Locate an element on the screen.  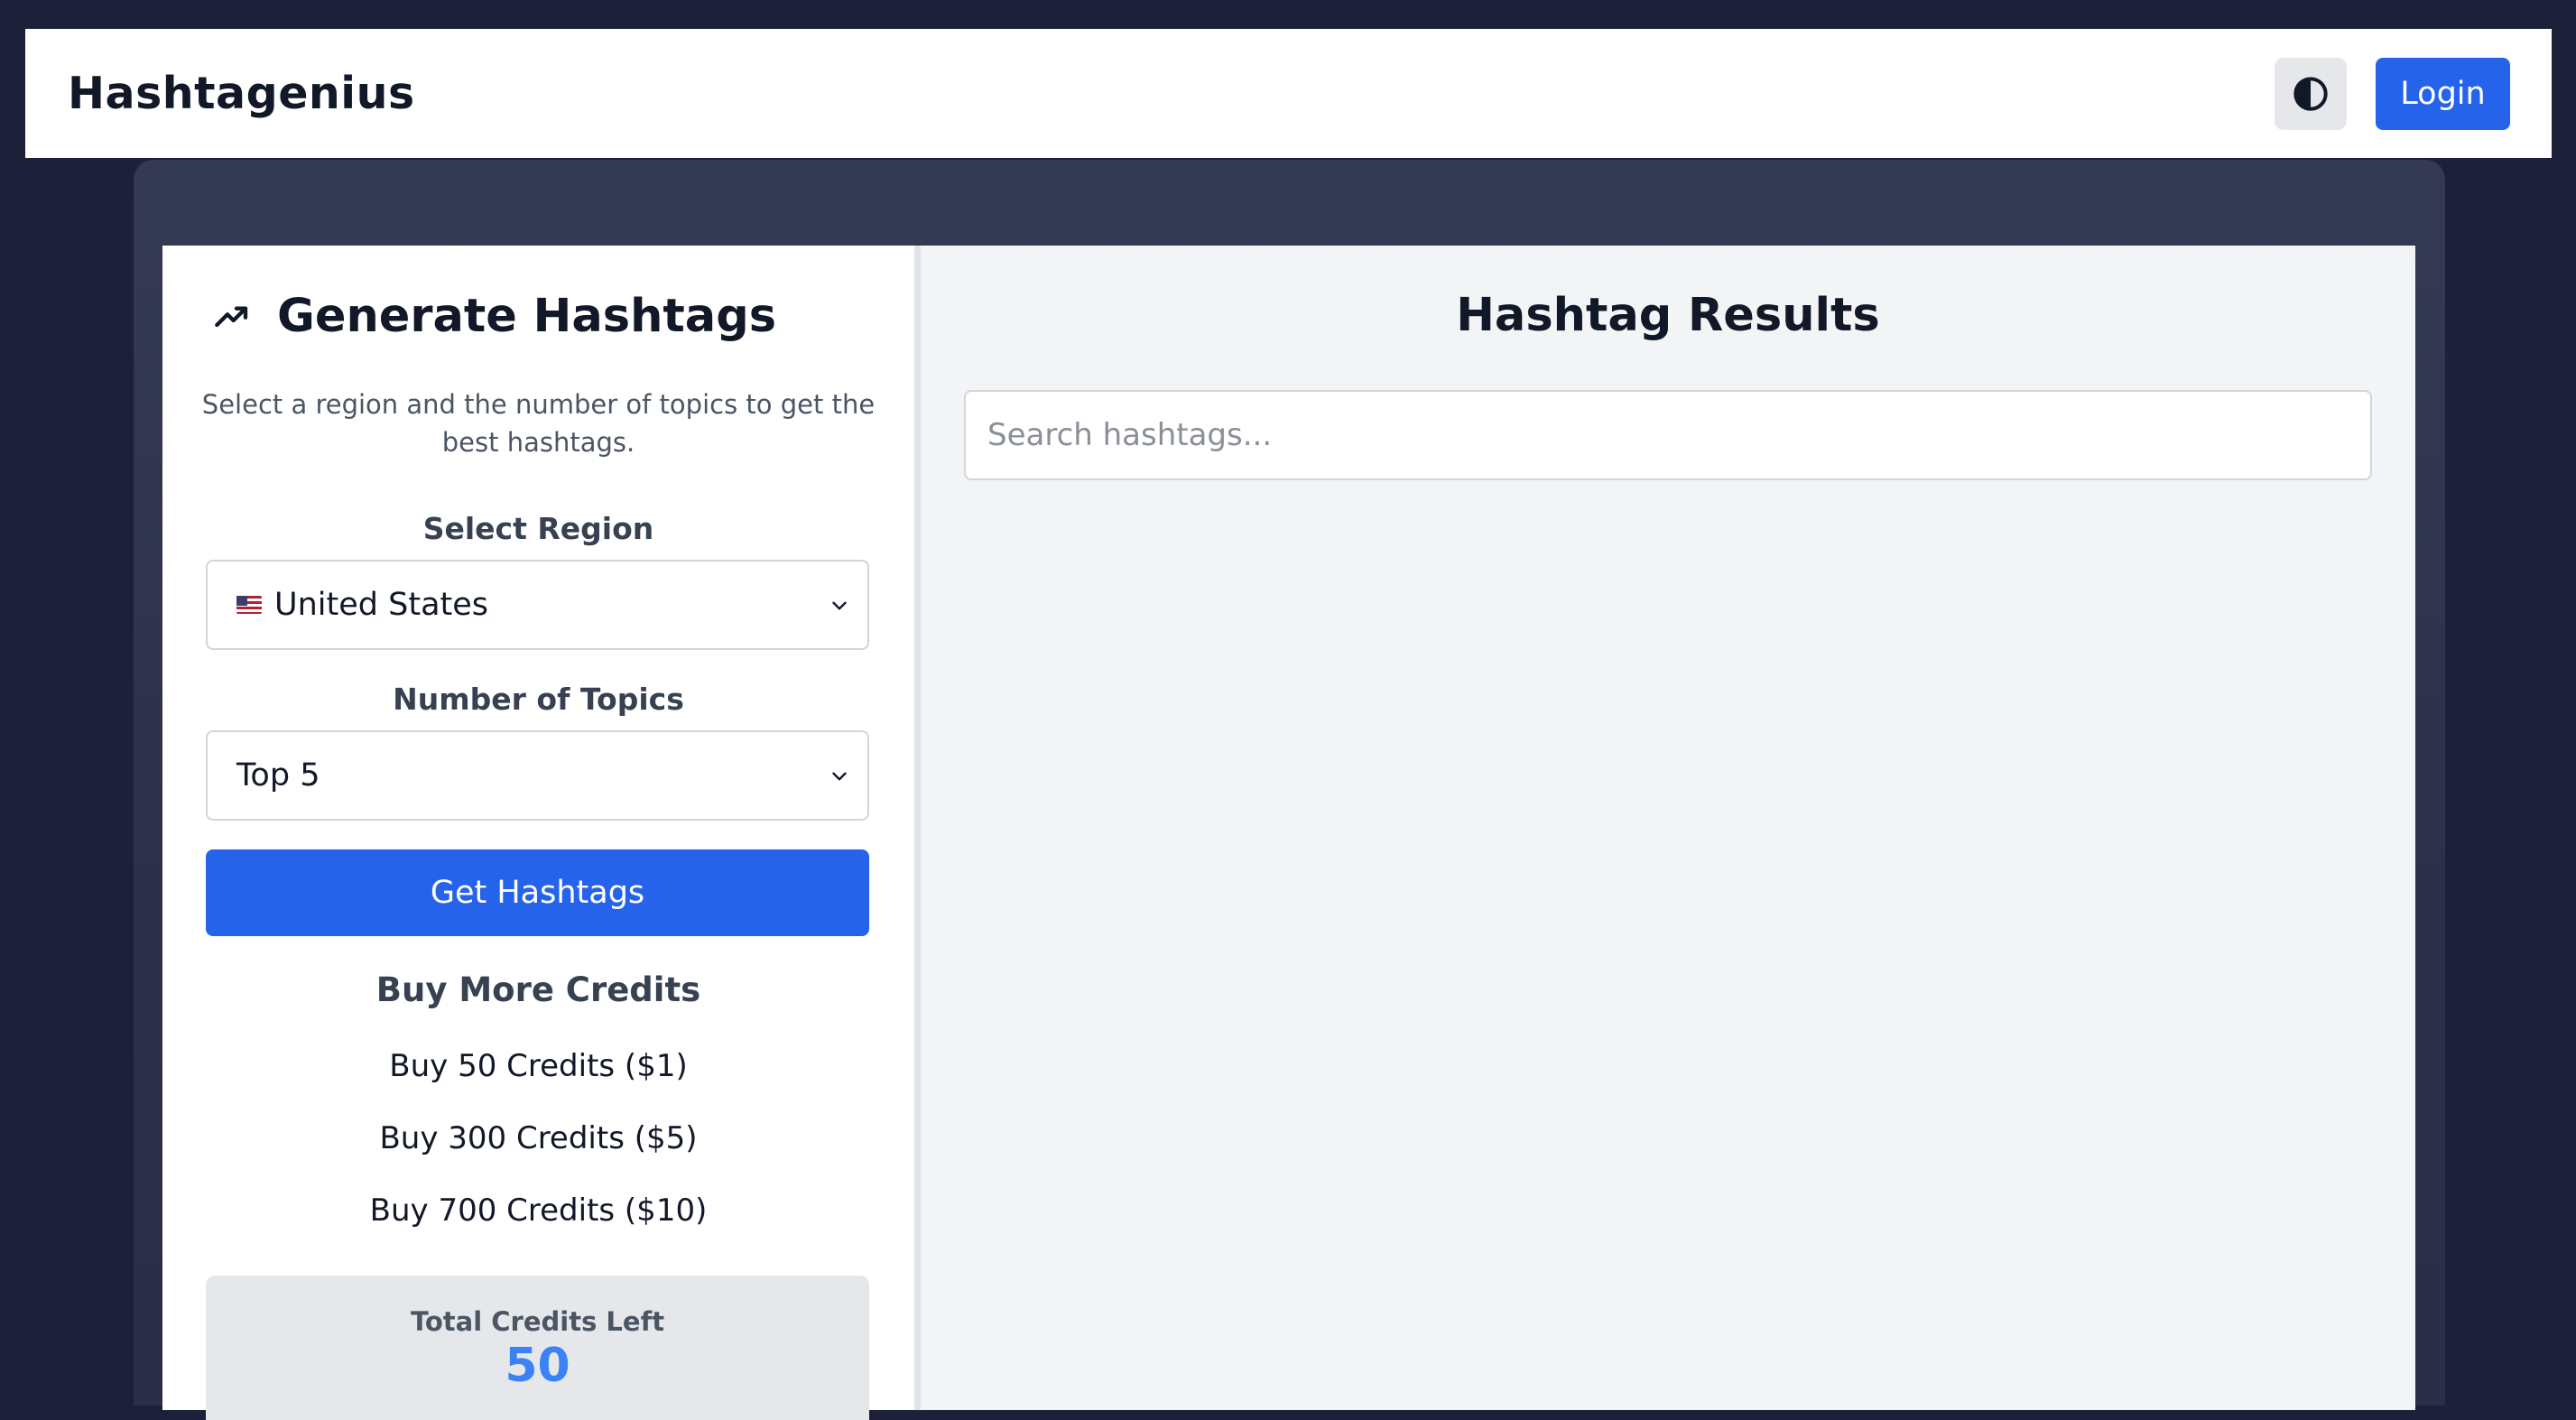
buy-300-credits-link: Buy 300 Credits ($5) is located at coordinates (538, 1138).